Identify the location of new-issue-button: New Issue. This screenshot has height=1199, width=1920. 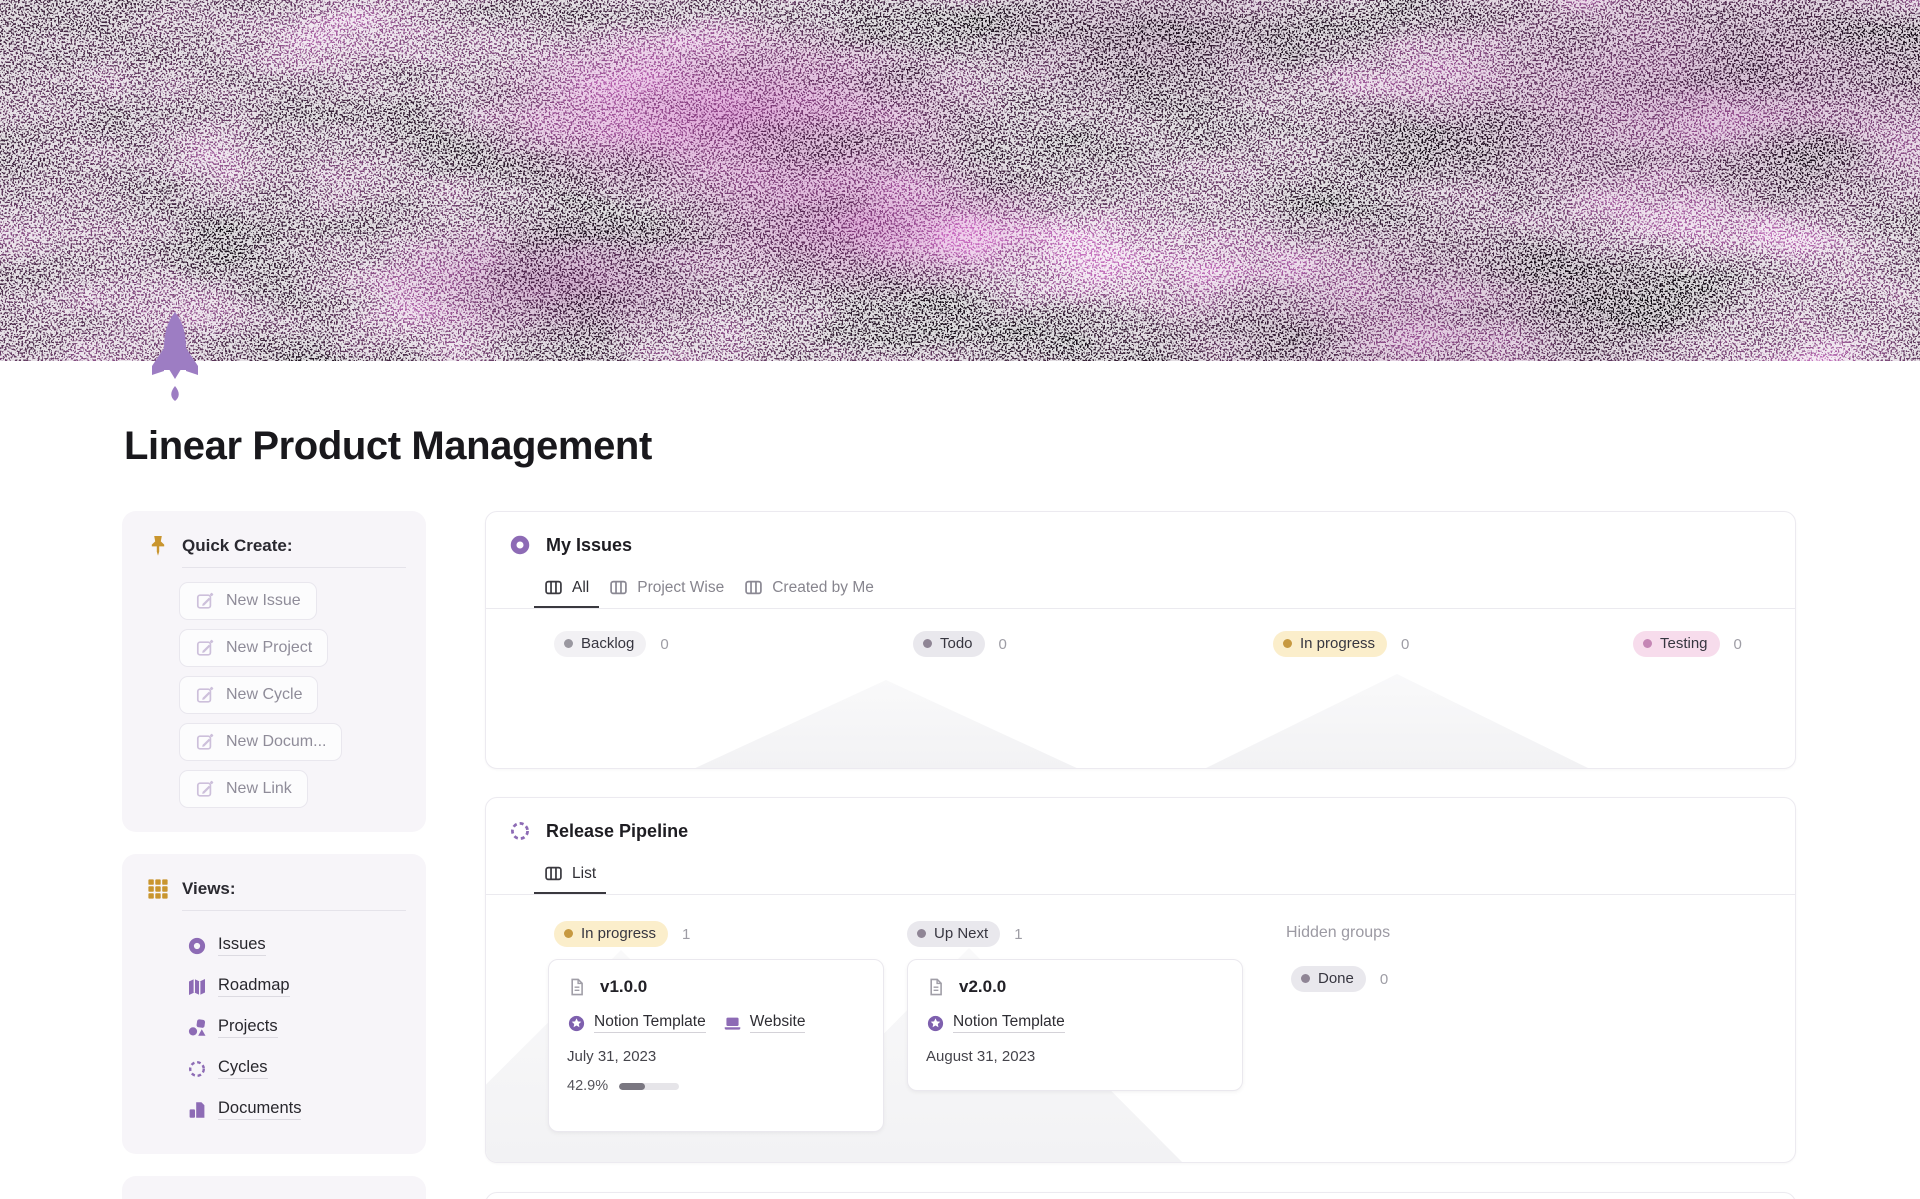
(248, 601).